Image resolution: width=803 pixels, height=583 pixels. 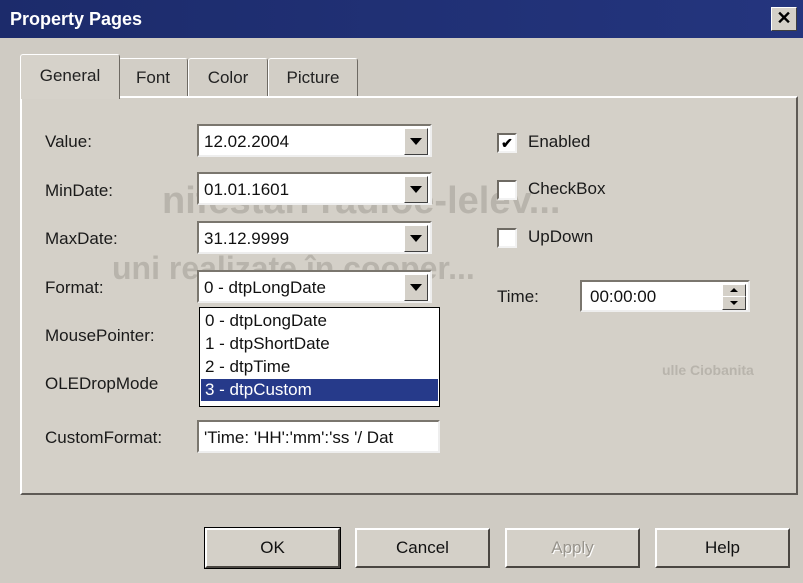 I want to click on tab-general: General, so click(x=70, y=76).